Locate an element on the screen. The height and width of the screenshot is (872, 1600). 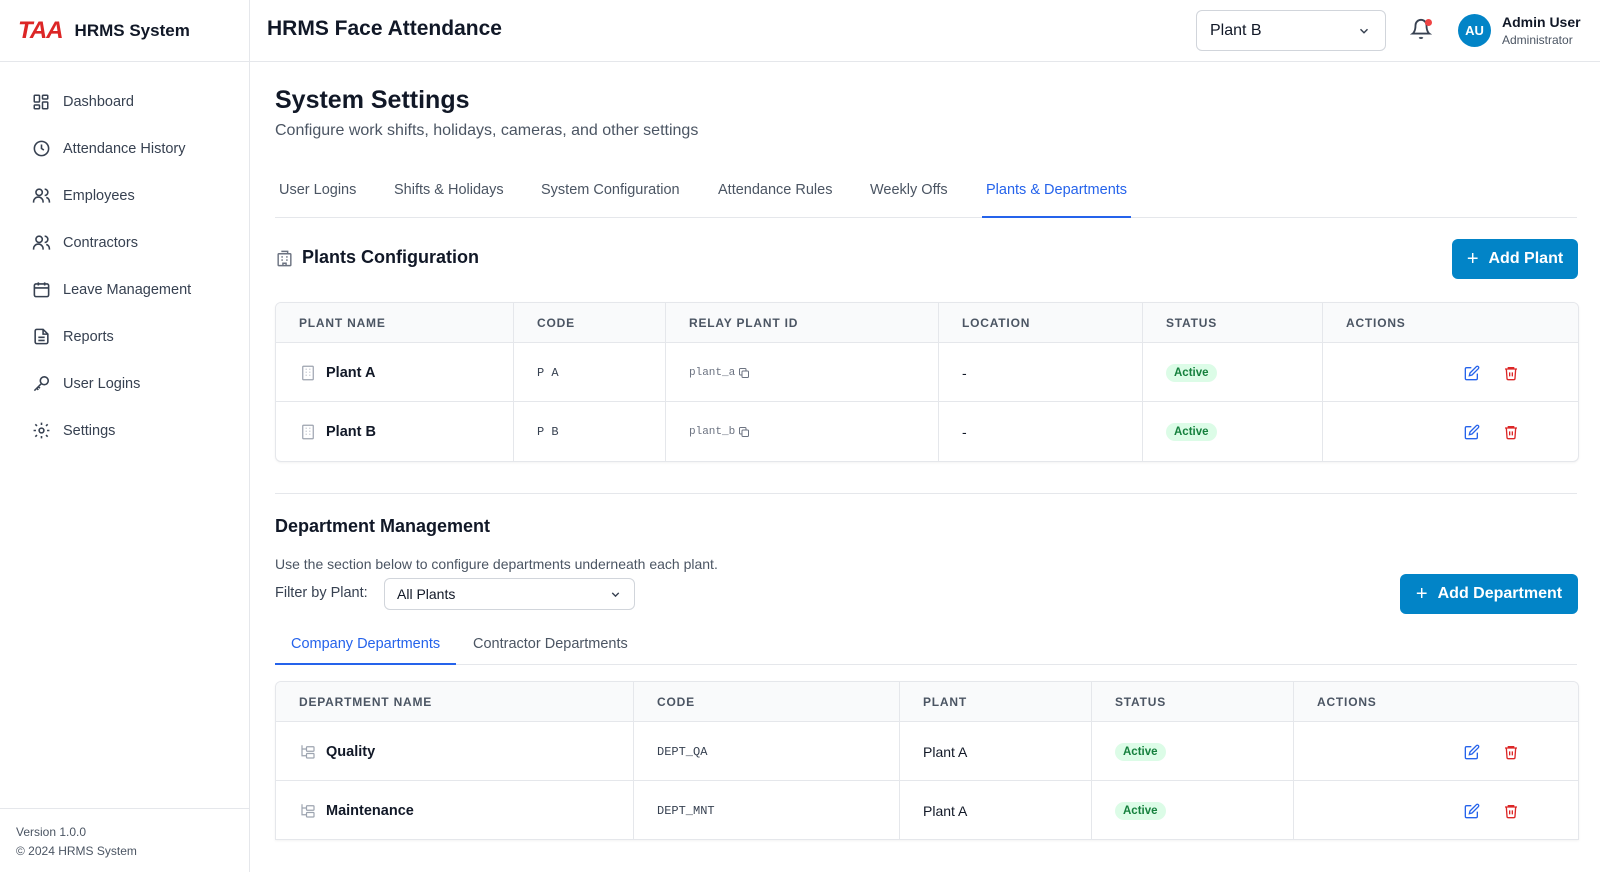
filter-label: Filter by Plant: is located at coordinates (321, 593).